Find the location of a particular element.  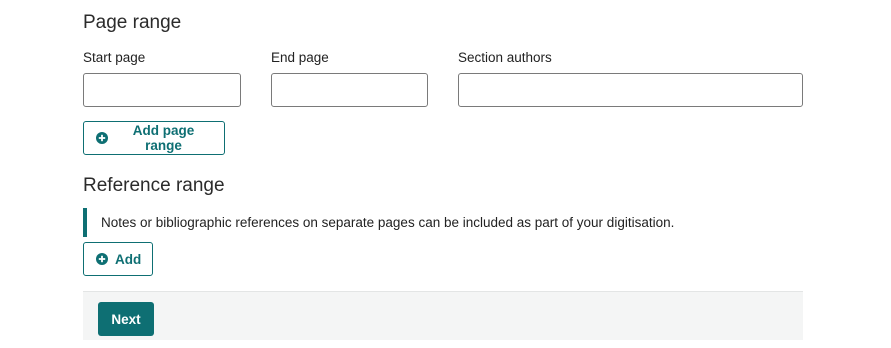

add-reference-label: Add is located at coordinates (128, 259).